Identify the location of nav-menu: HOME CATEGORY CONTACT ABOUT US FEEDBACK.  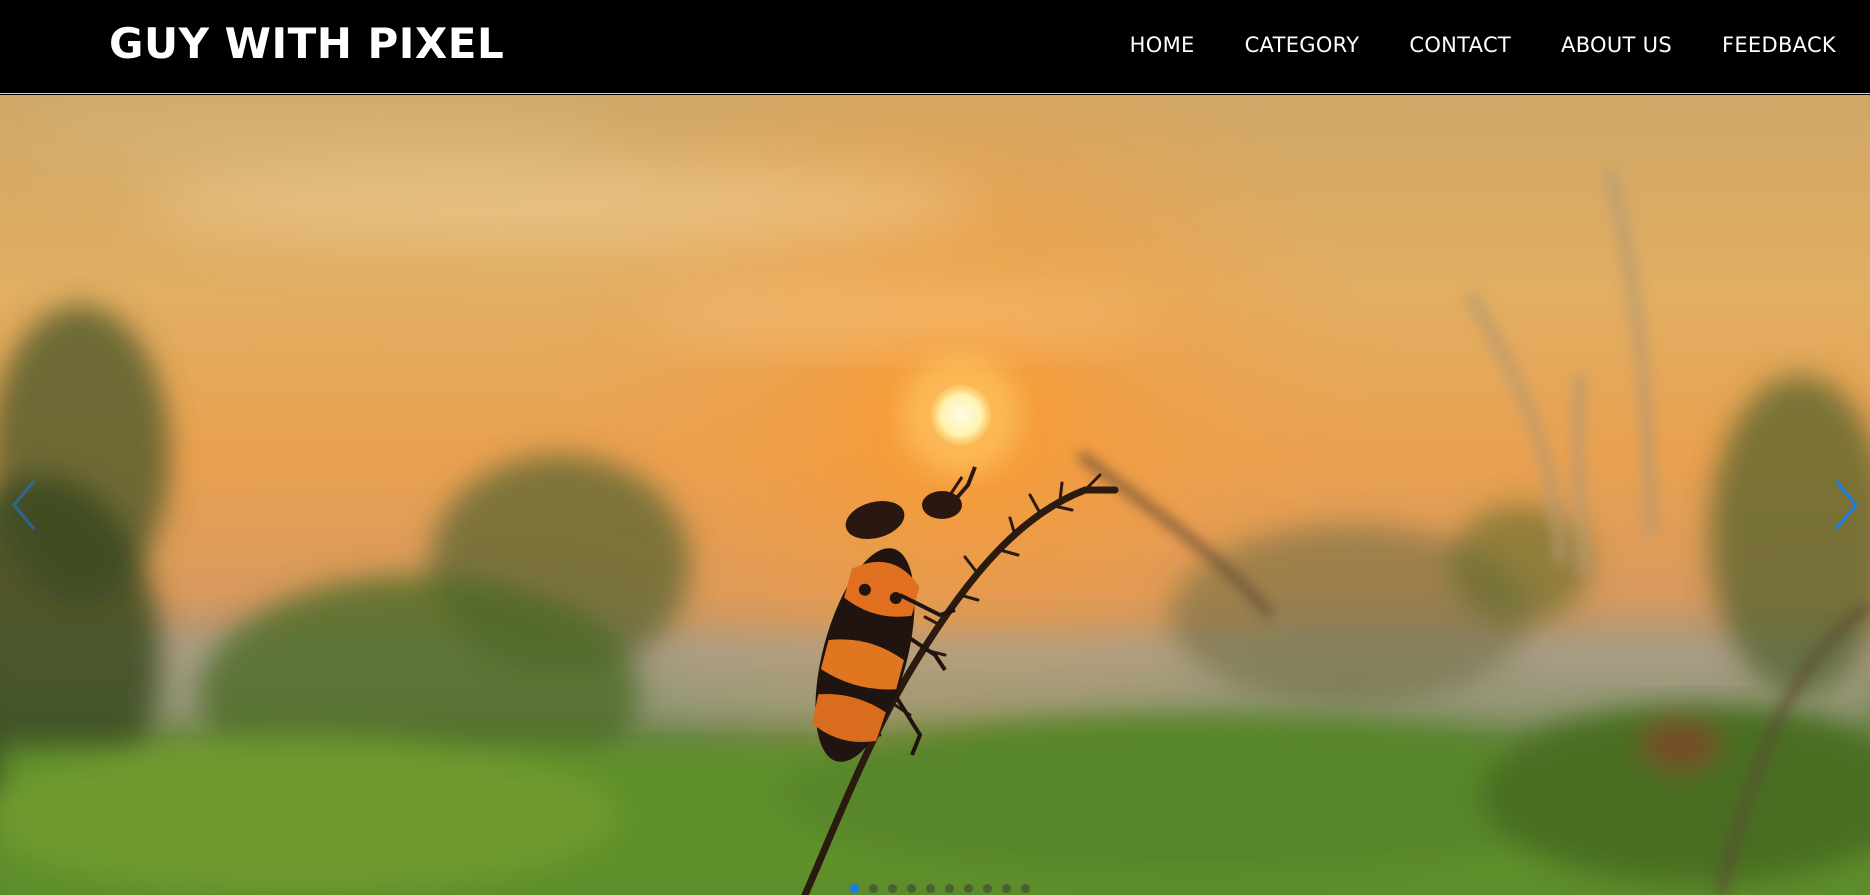
(1483, 45).